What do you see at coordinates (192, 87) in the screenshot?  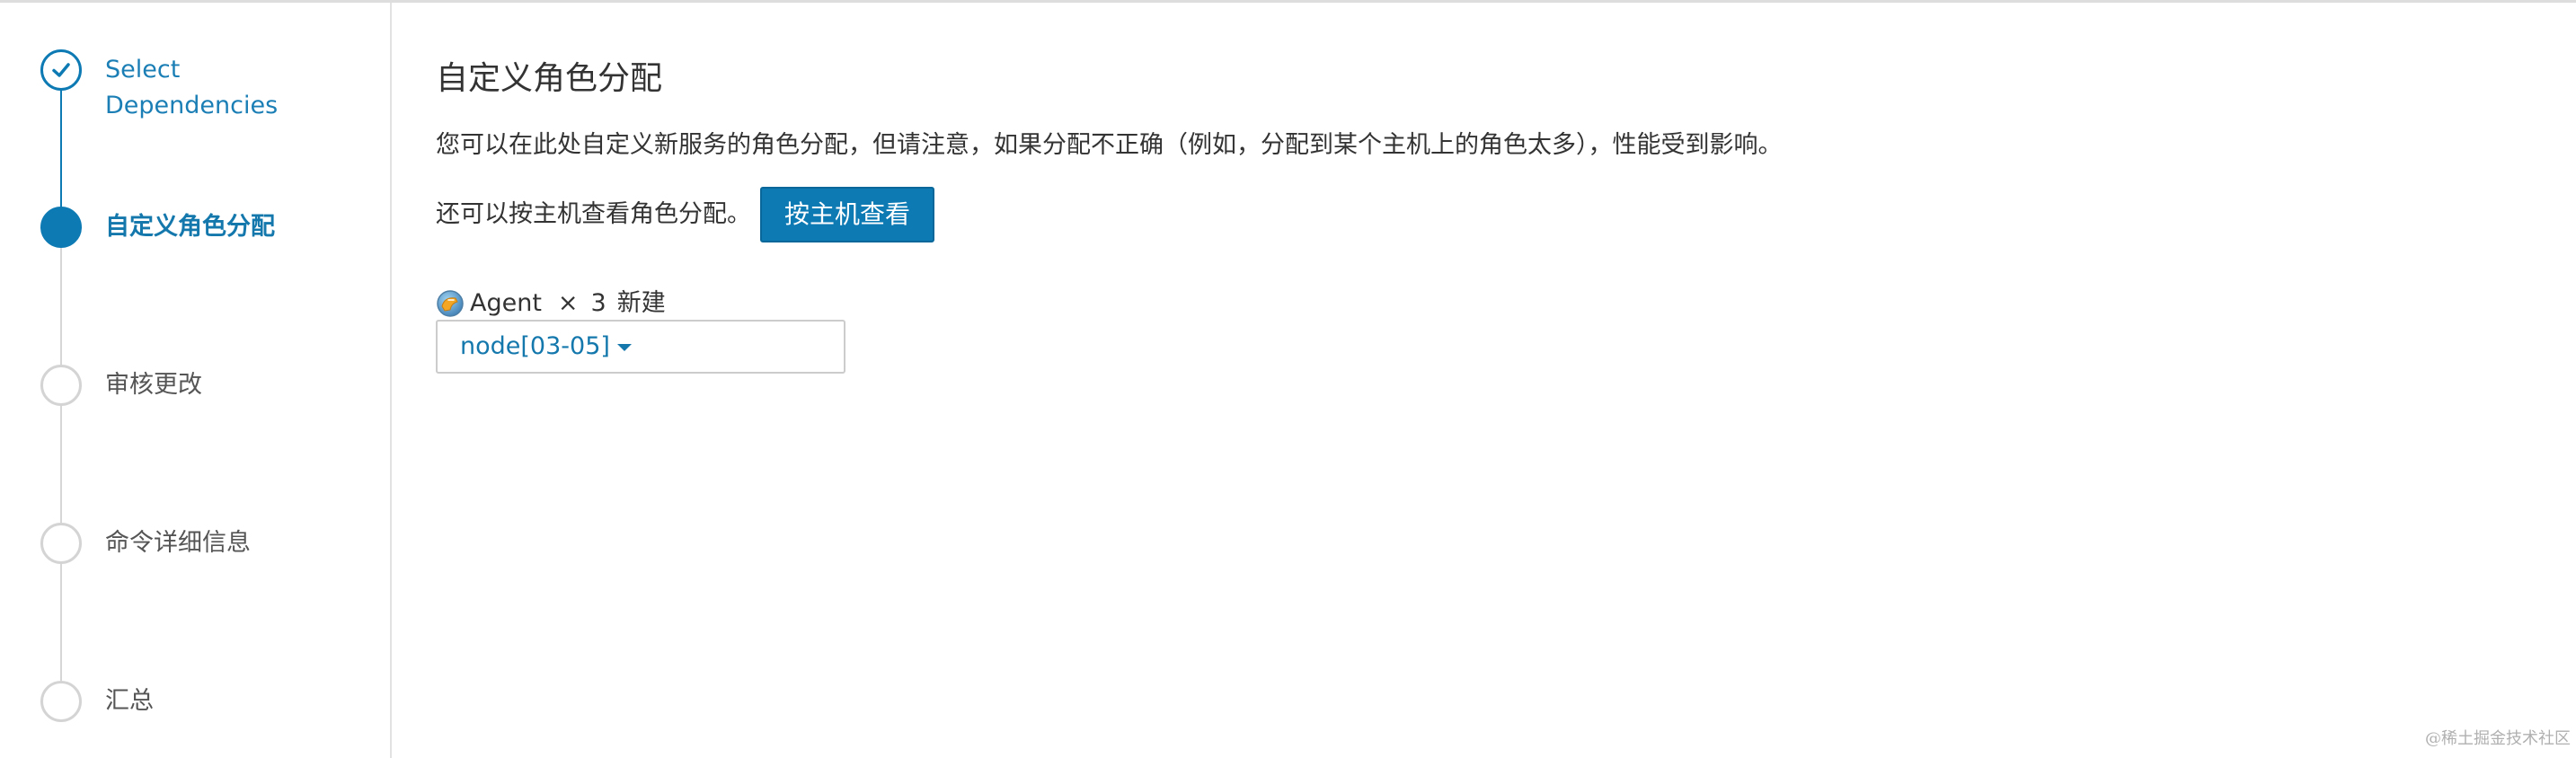 I see `step-label: Select Dependencies` at bounding box center [192, 87].